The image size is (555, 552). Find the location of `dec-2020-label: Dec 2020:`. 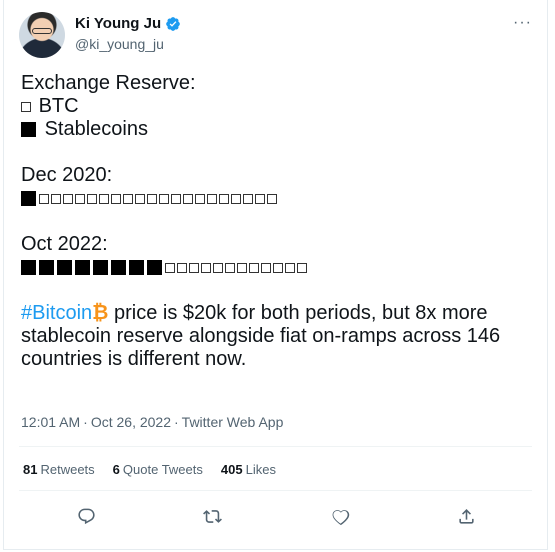

dec-2020-label: Dec 2020: is located at coordinates (67, 175).